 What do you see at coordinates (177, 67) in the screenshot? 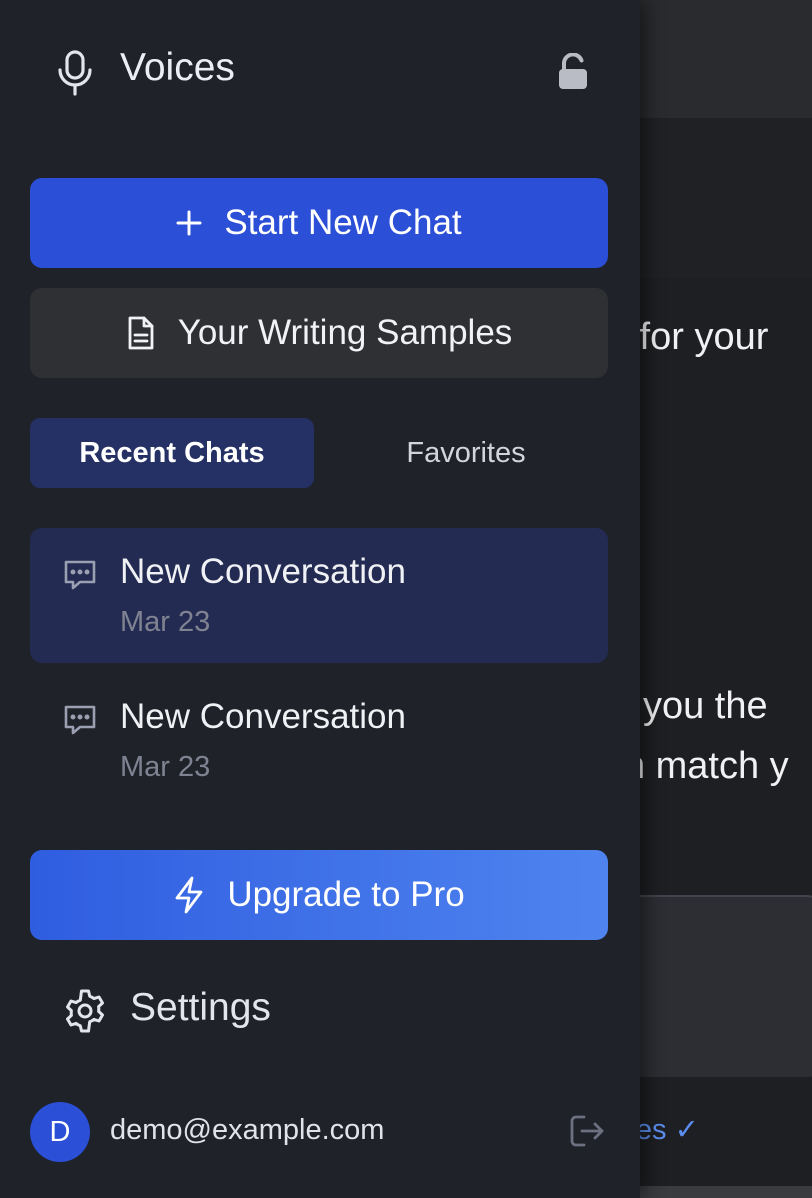
I see `sidebar-title: Voices` at bounding box center [177, 67].